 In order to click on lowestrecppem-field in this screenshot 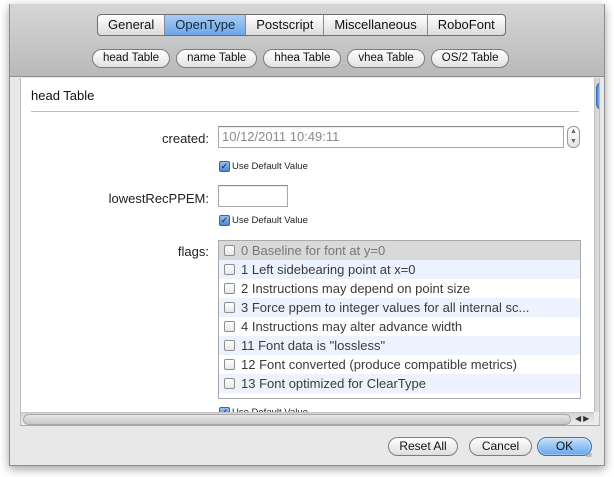, I will do `click(253, 196)`.